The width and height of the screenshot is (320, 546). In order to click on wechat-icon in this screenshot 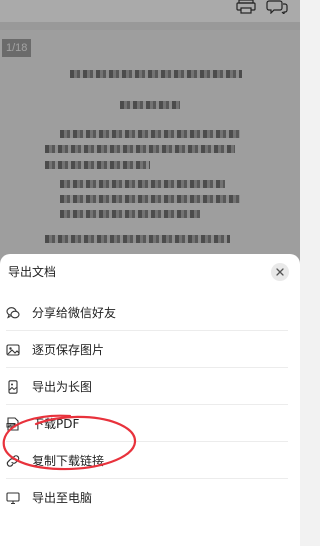, I will do `click(13, 313)`.